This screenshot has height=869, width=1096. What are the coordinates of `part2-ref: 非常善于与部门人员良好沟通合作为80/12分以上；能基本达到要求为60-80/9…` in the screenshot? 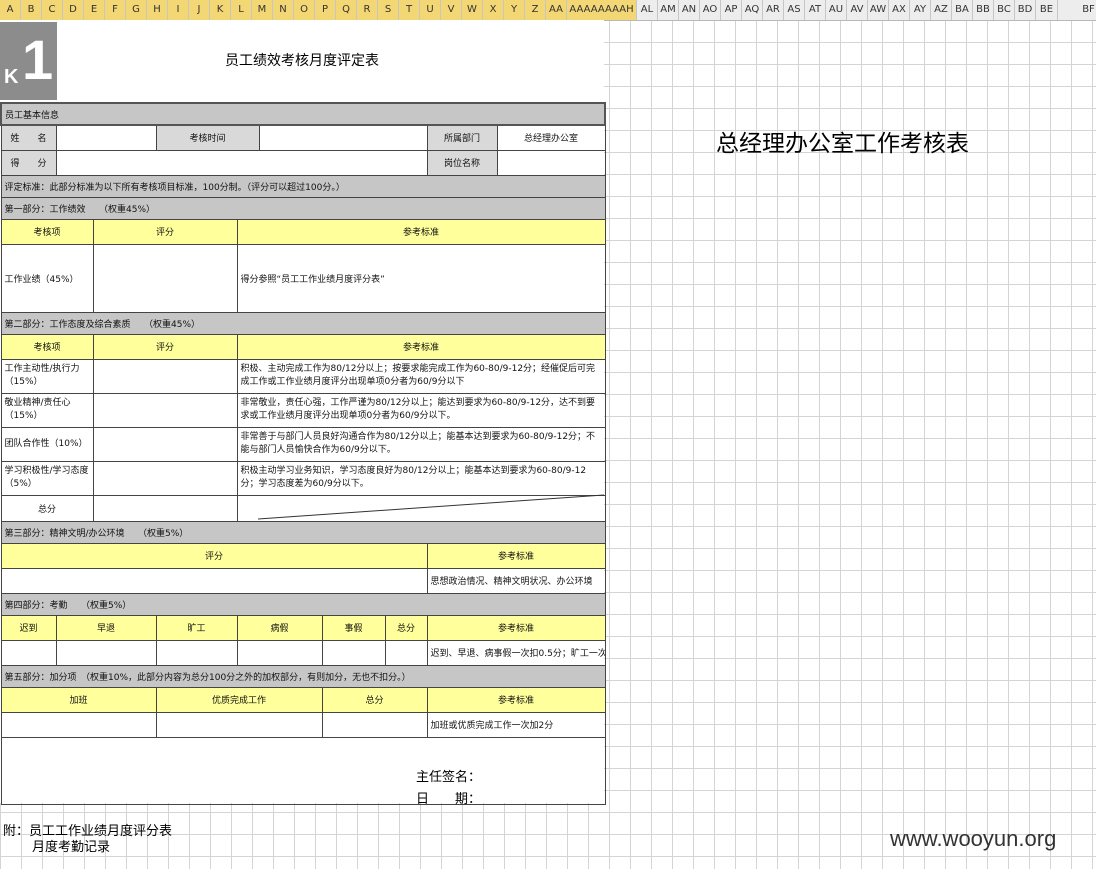 It's located at (421, 444).